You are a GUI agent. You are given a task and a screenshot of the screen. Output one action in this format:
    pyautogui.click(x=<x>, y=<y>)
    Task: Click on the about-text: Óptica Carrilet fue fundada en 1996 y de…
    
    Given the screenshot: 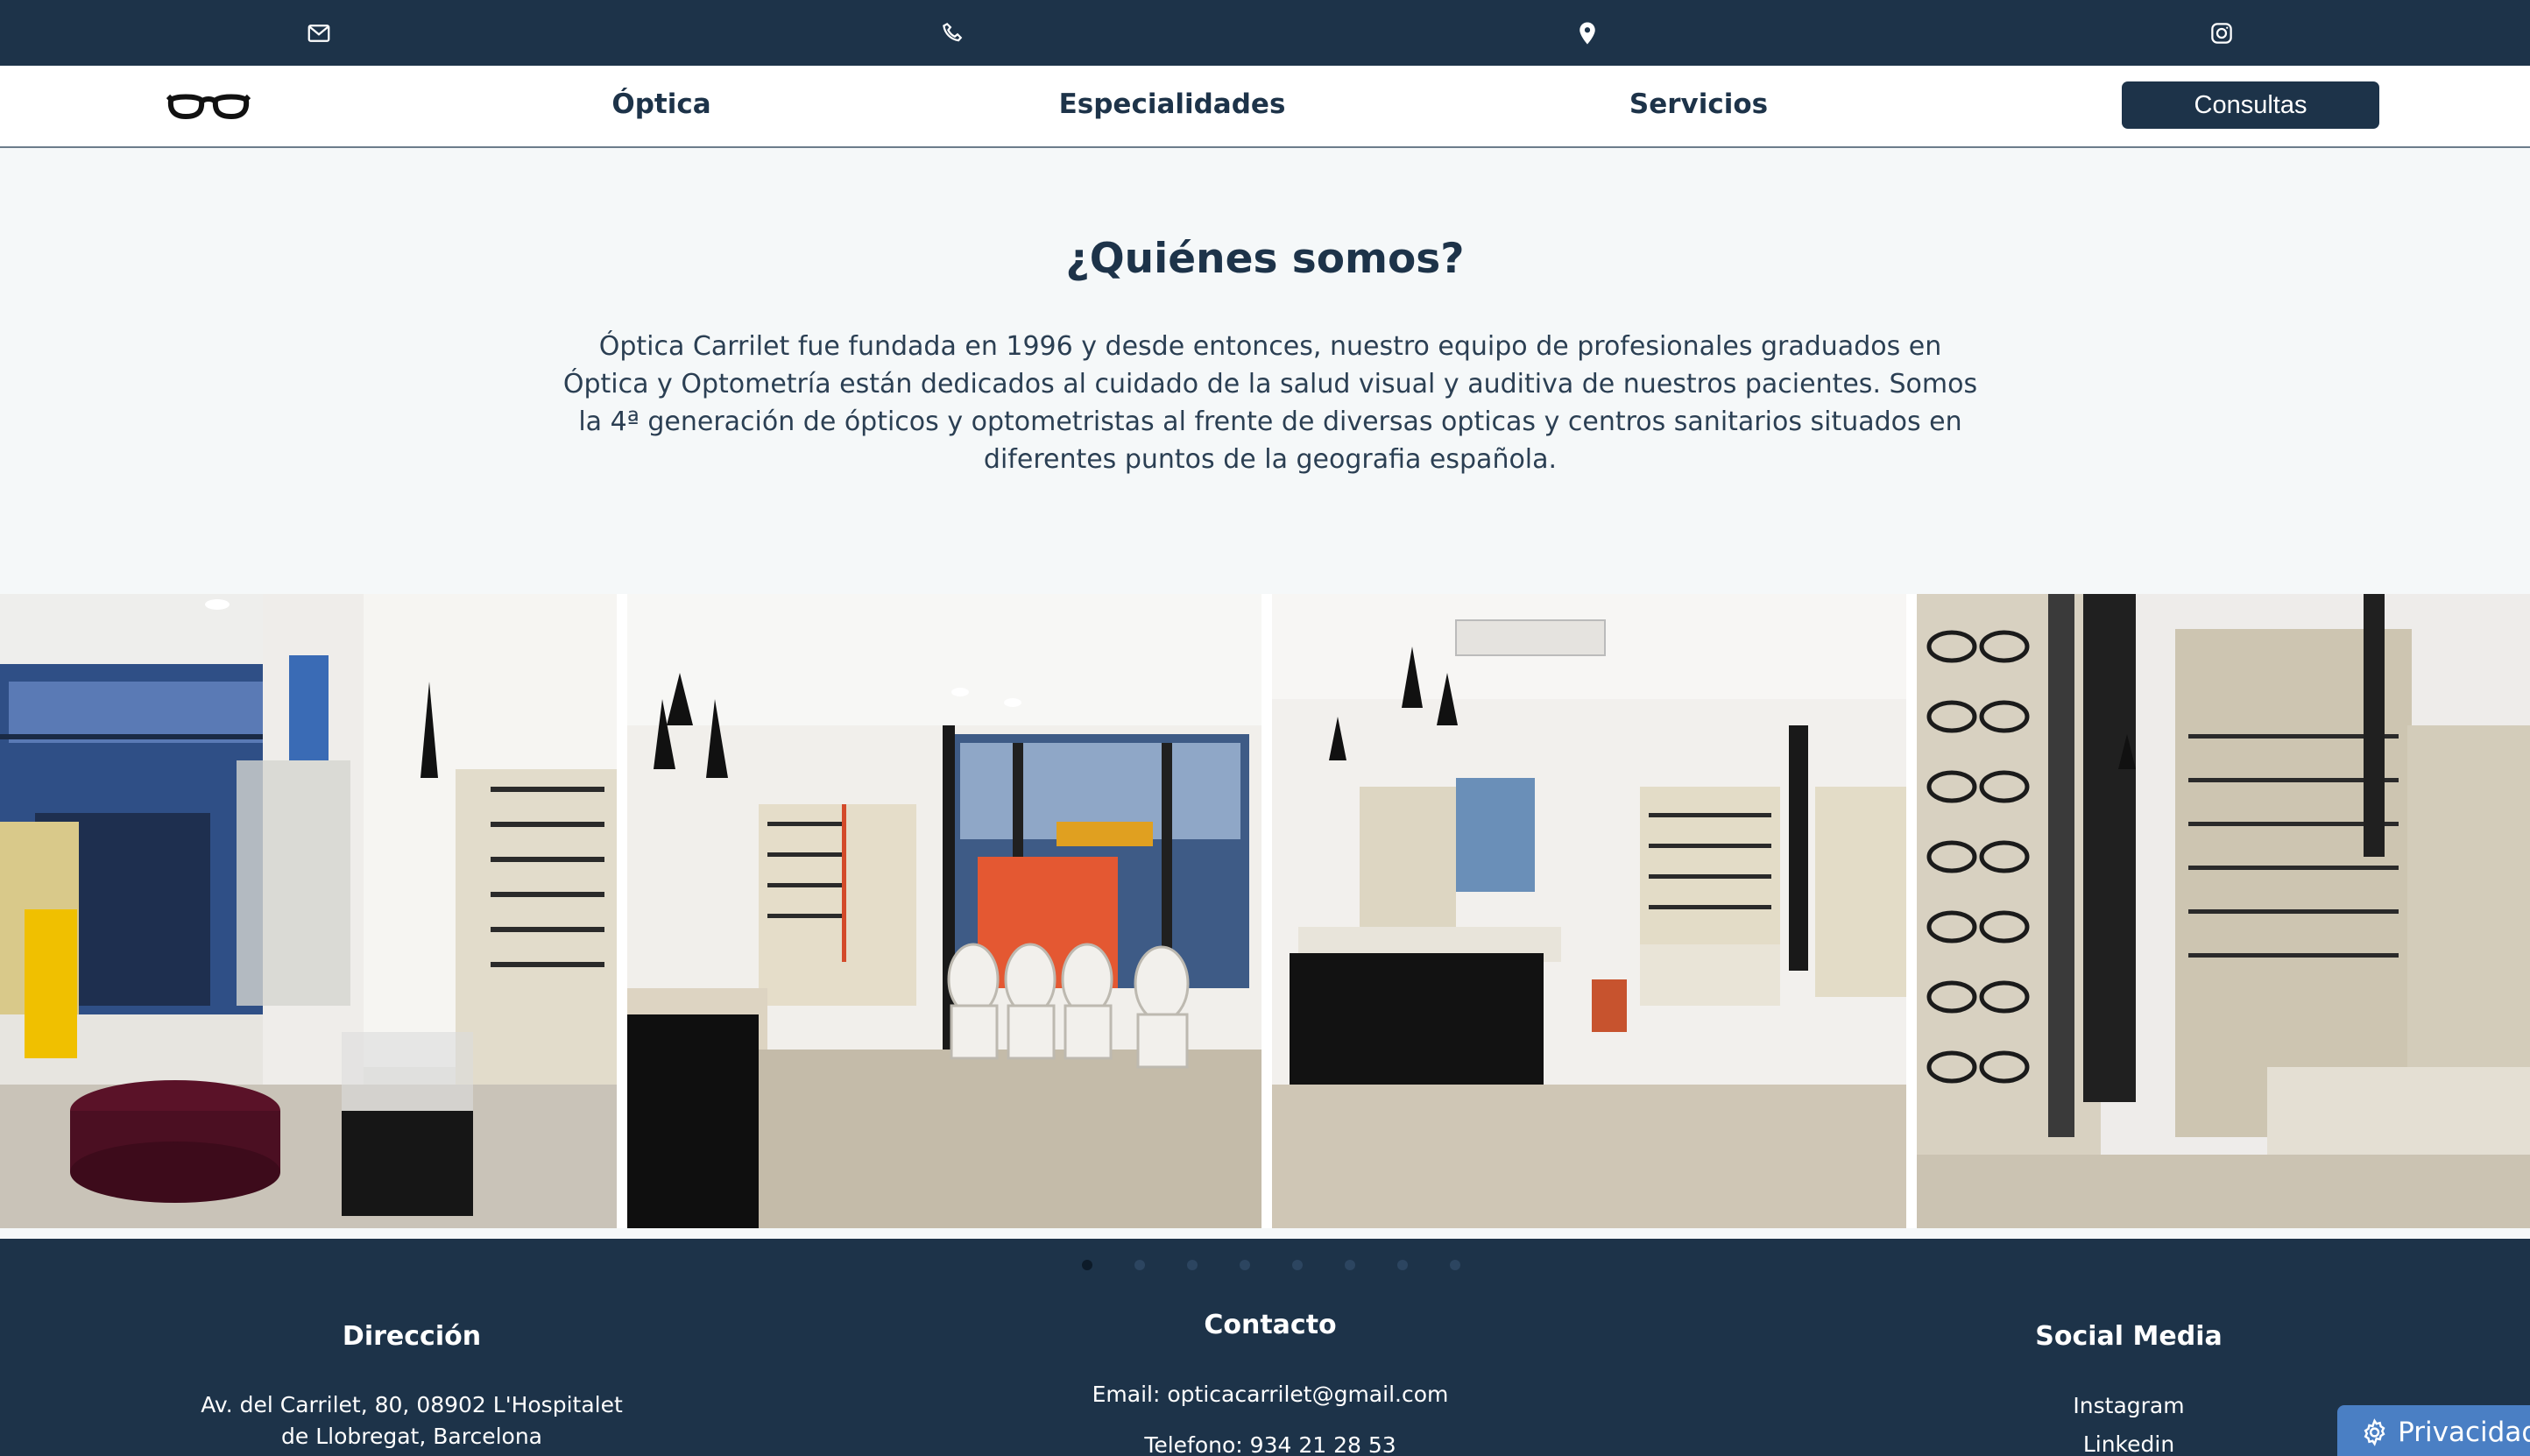 What is the action you would take?
    pyautogui.click(x=1270, y=403)
    